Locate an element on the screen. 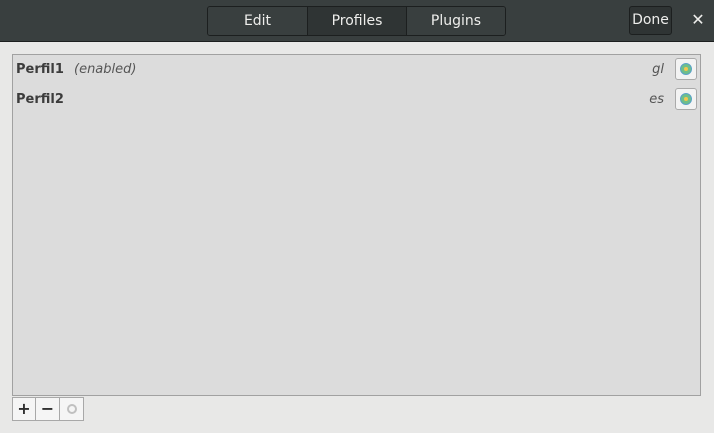 This screenshot has height=433, width=714. list-toolbar: + − is located at coordinates (48, 409).